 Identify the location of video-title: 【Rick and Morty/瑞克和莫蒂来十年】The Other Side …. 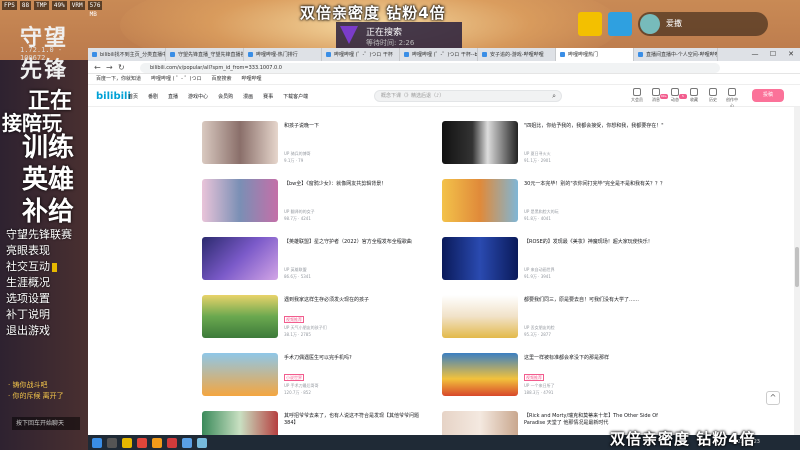
(597, 420).